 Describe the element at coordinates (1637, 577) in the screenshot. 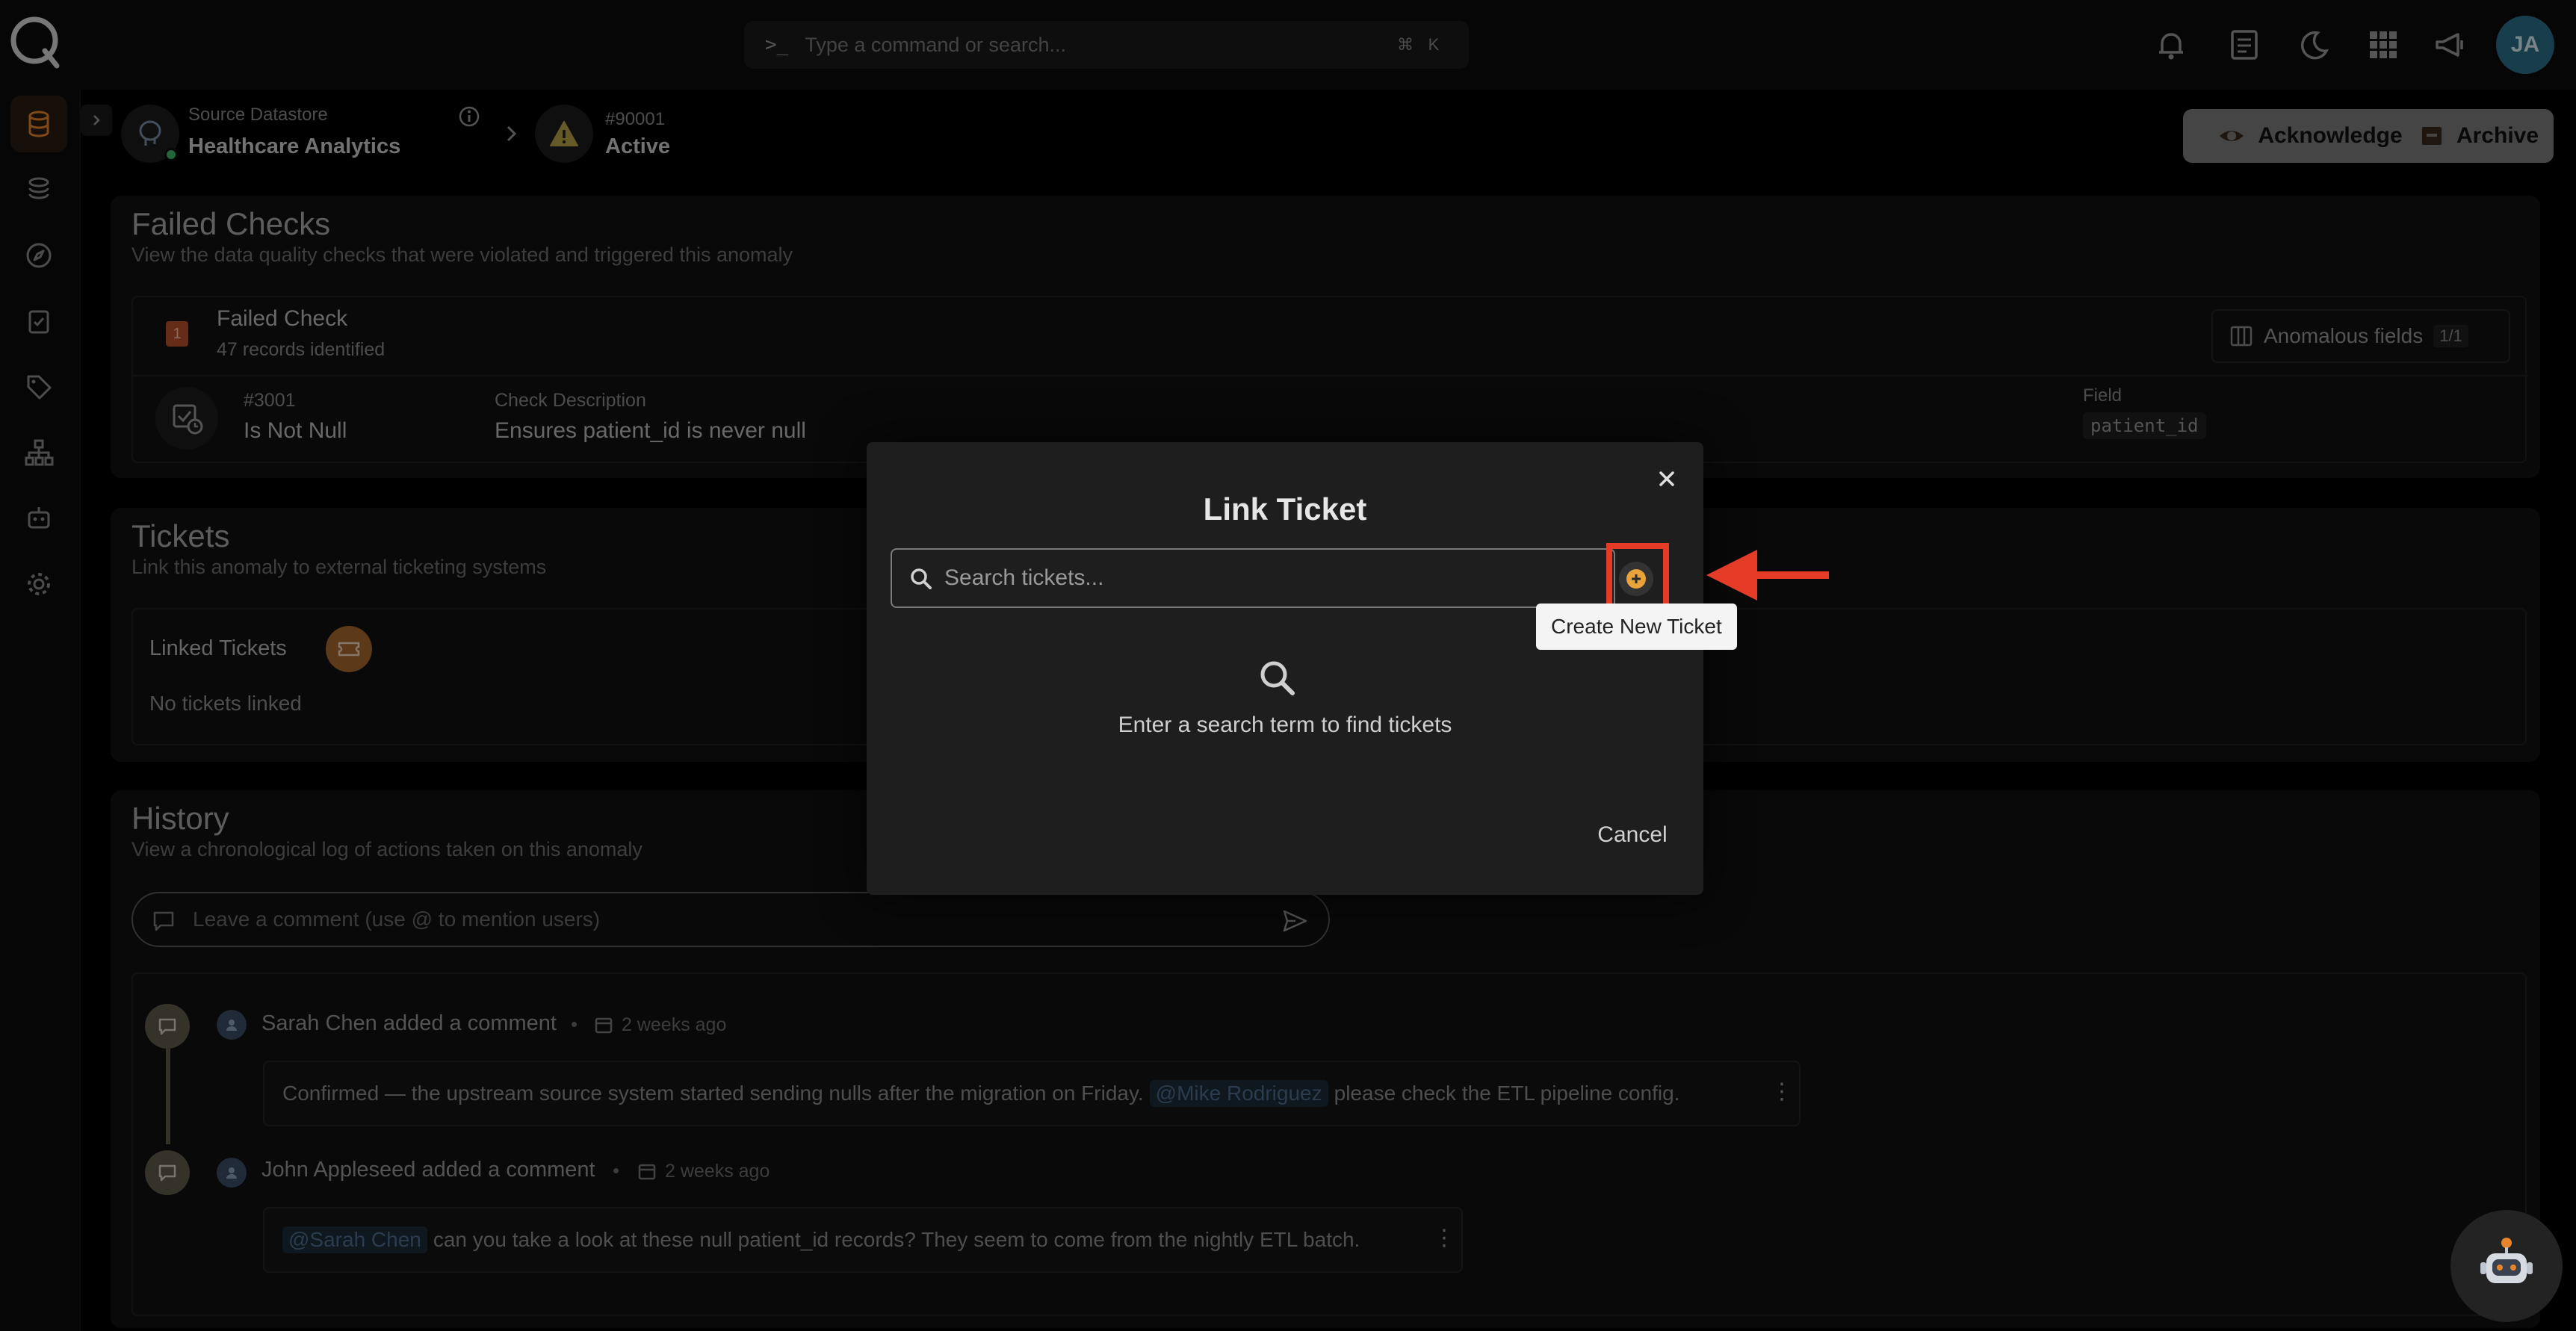

I see `annotation-highlight-box` at that location.